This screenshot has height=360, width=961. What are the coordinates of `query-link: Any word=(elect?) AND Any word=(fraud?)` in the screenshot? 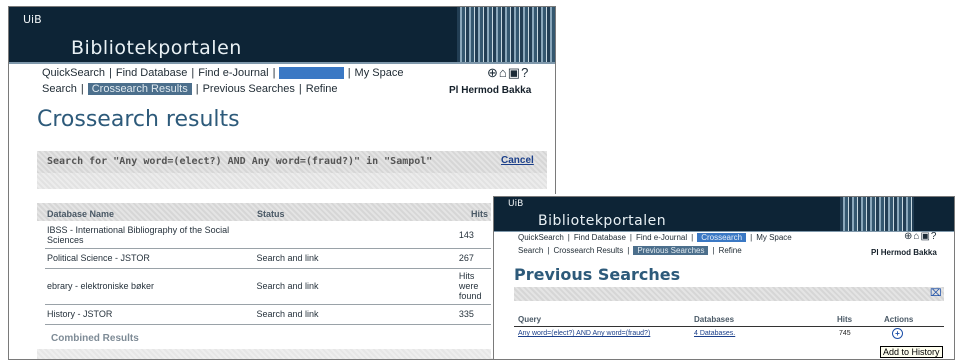 It's located at (584, 333).